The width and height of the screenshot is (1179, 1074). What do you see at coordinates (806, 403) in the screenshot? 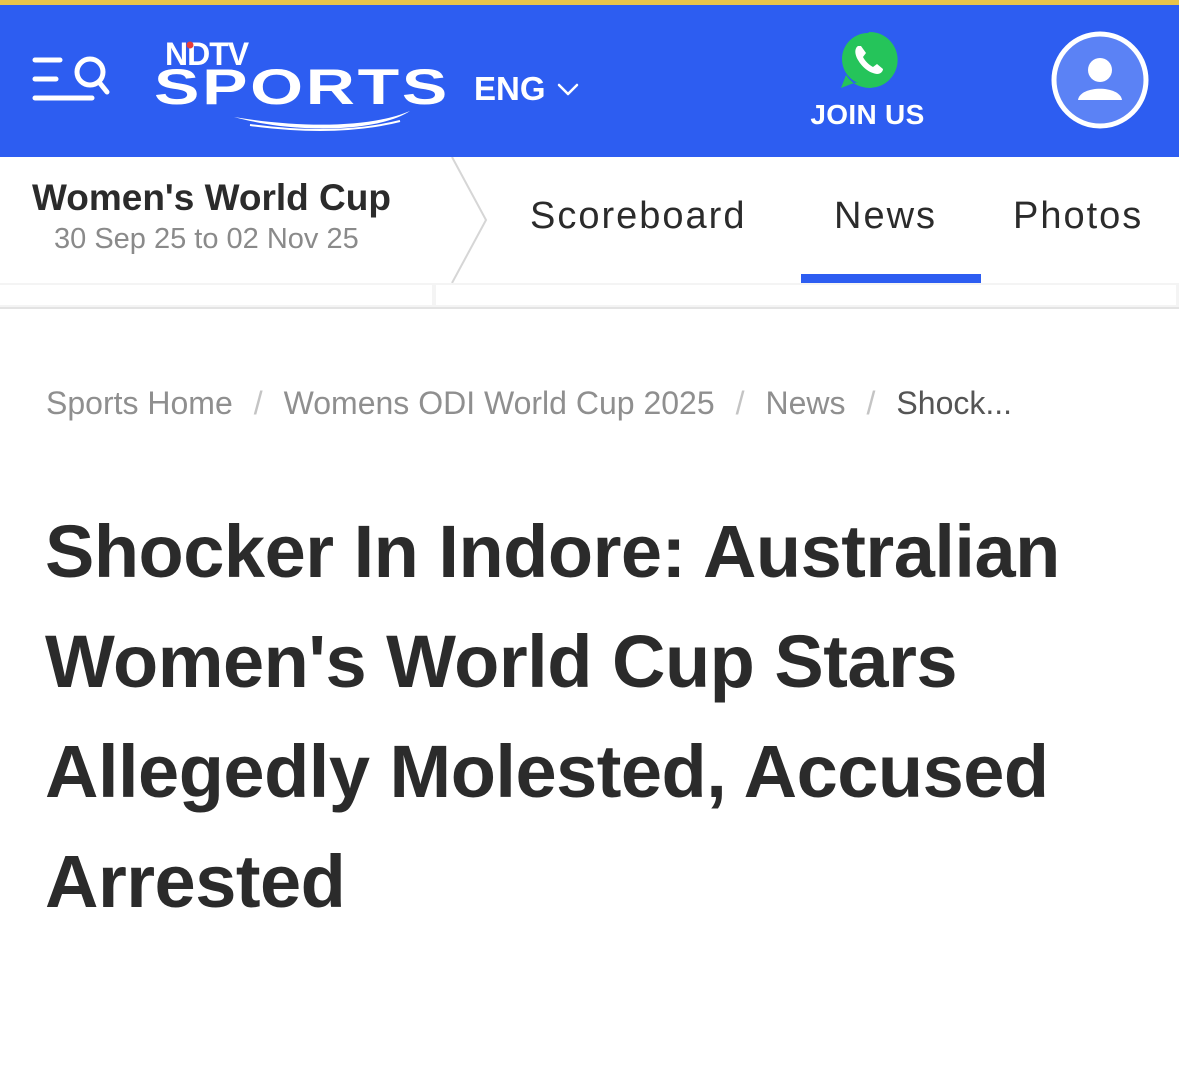
I see `breadcrumb-news: News` at bounding box center [806, 403].